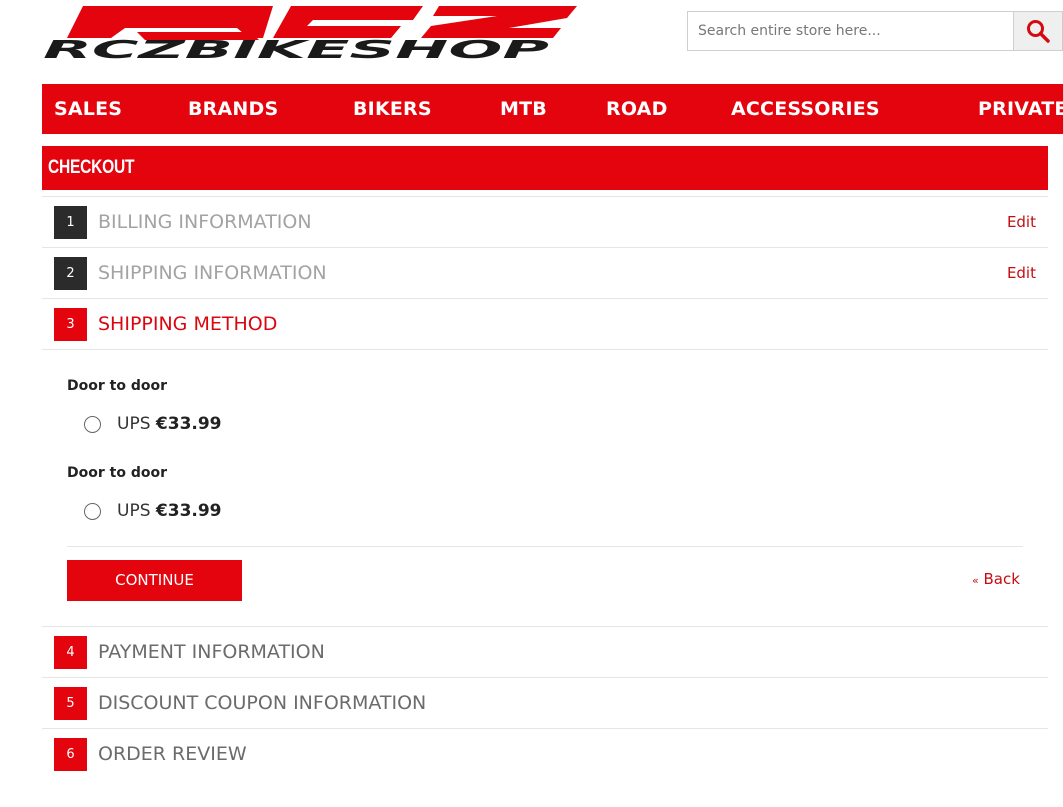 The height and width of the screenshot is (807, 1063). What do you see at coordinates (70, 754) in the screenshot?
I see `step-number: 6` at bounding box center [70, 754].